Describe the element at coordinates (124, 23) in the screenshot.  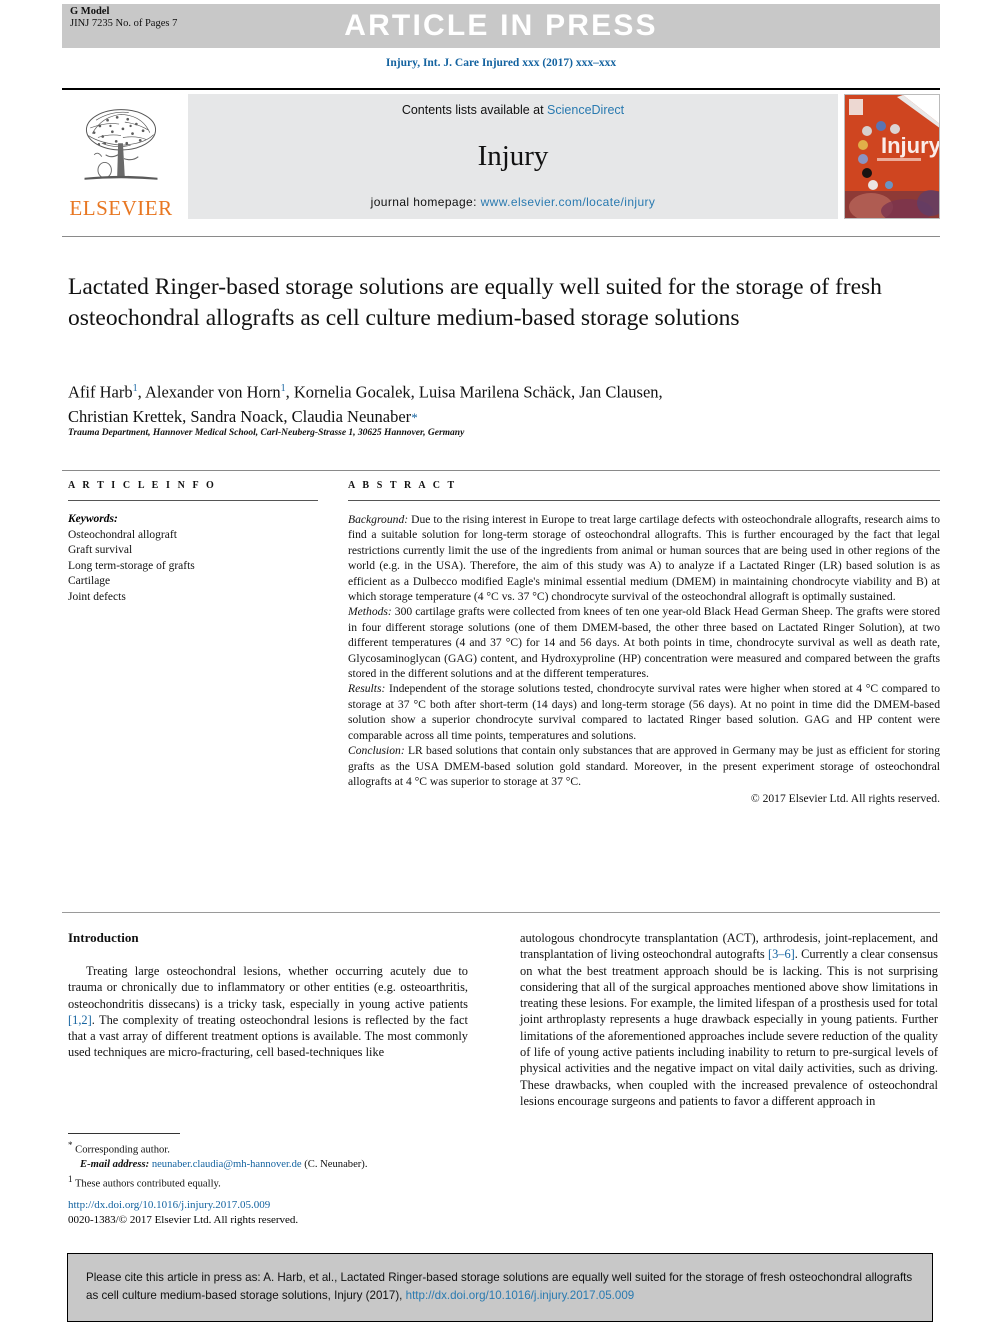
I see `g-model-pages: JINJ 7235 No. of Pages 7` at that location.